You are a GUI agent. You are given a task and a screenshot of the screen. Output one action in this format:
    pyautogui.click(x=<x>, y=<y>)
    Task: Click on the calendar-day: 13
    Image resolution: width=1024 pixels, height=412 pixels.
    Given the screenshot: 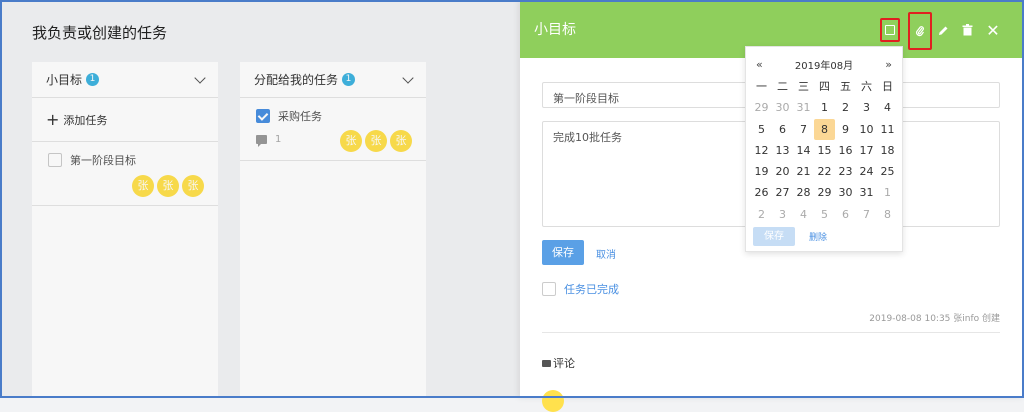 What is the action you would take?
    pyautogui.click(x=782, y=150)
    